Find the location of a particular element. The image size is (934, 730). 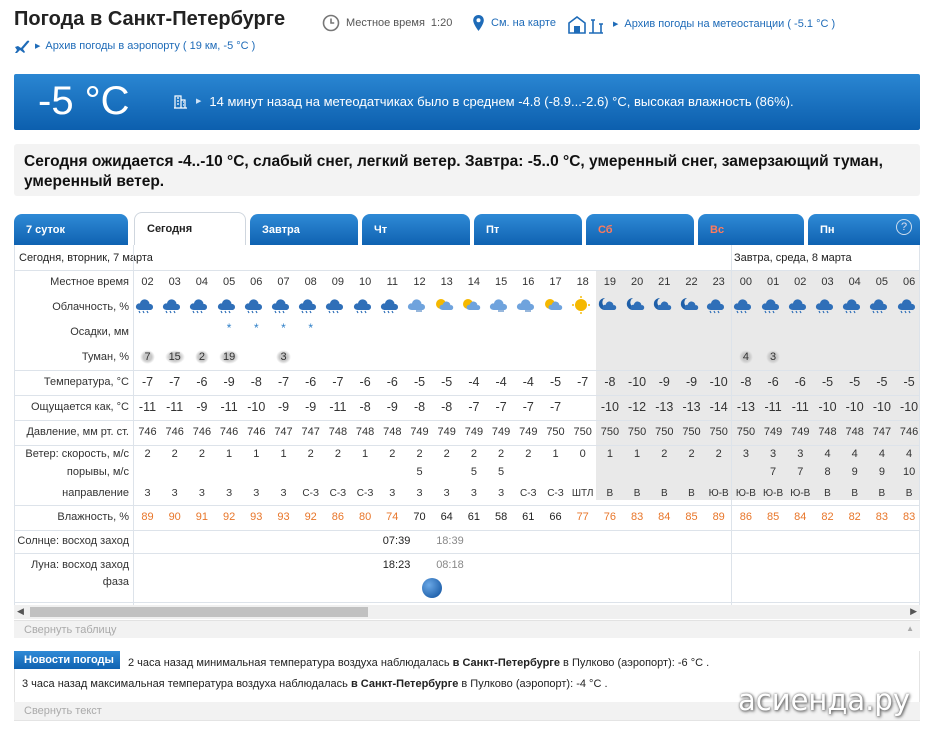

fog-value: 2 is located at coordinates (201, 357).